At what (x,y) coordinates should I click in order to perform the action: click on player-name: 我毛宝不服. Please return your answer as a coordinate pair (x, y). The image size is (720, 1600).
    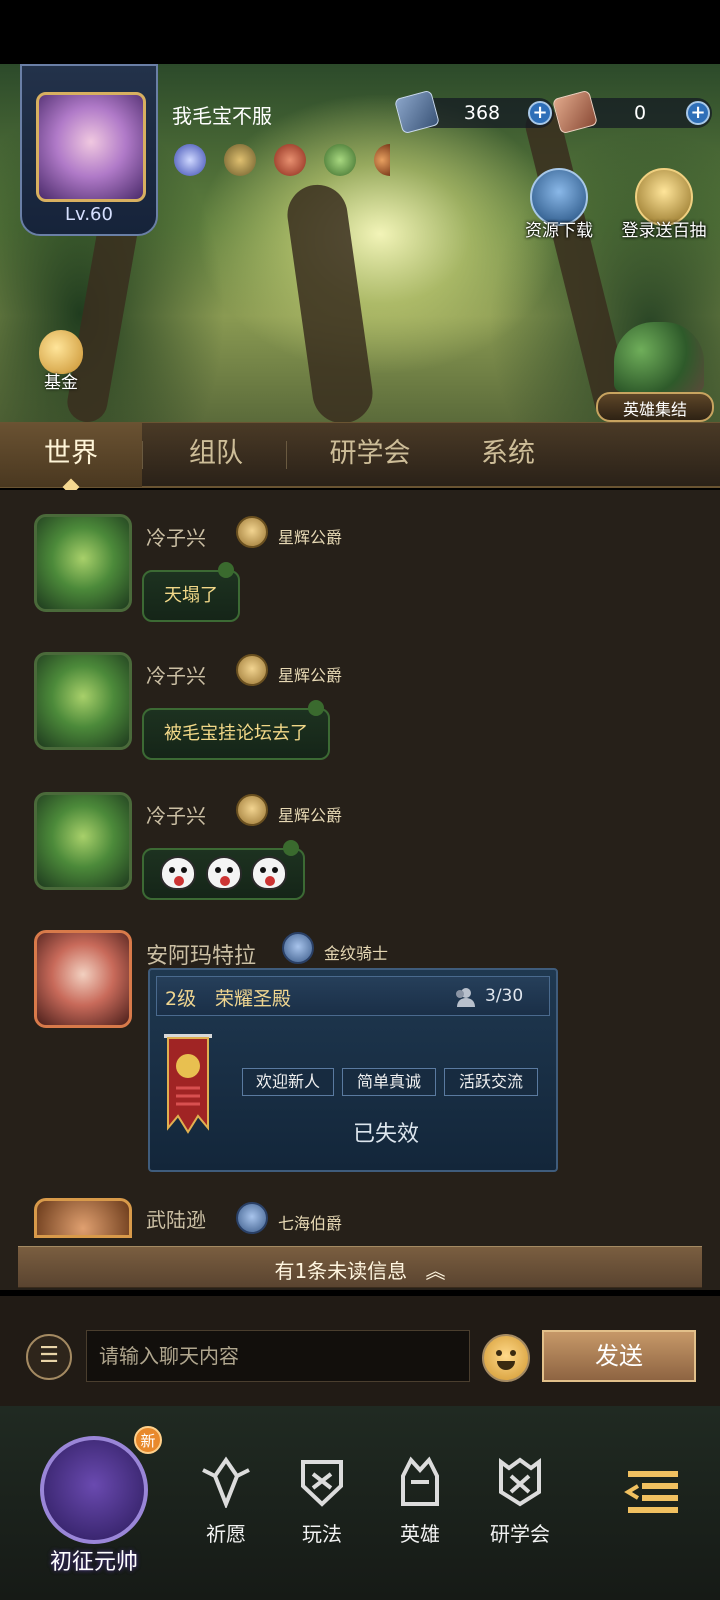
    Looking at the image, I should click on (222, 116).